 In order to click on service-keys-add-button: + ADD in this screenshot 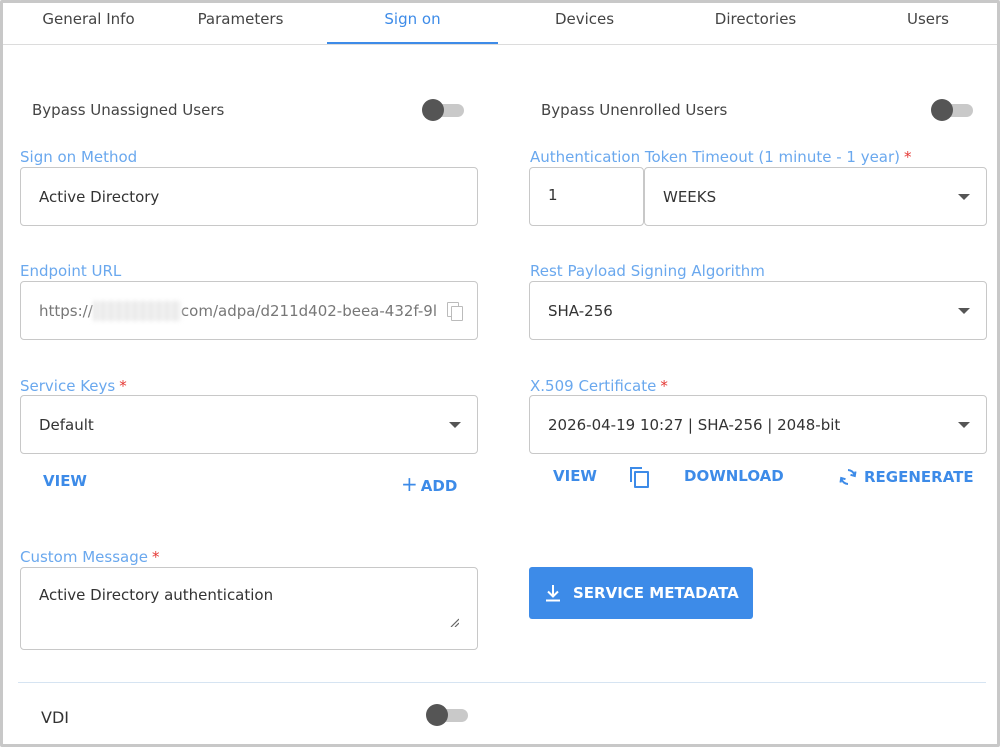, I will do `click(429, 484)`.